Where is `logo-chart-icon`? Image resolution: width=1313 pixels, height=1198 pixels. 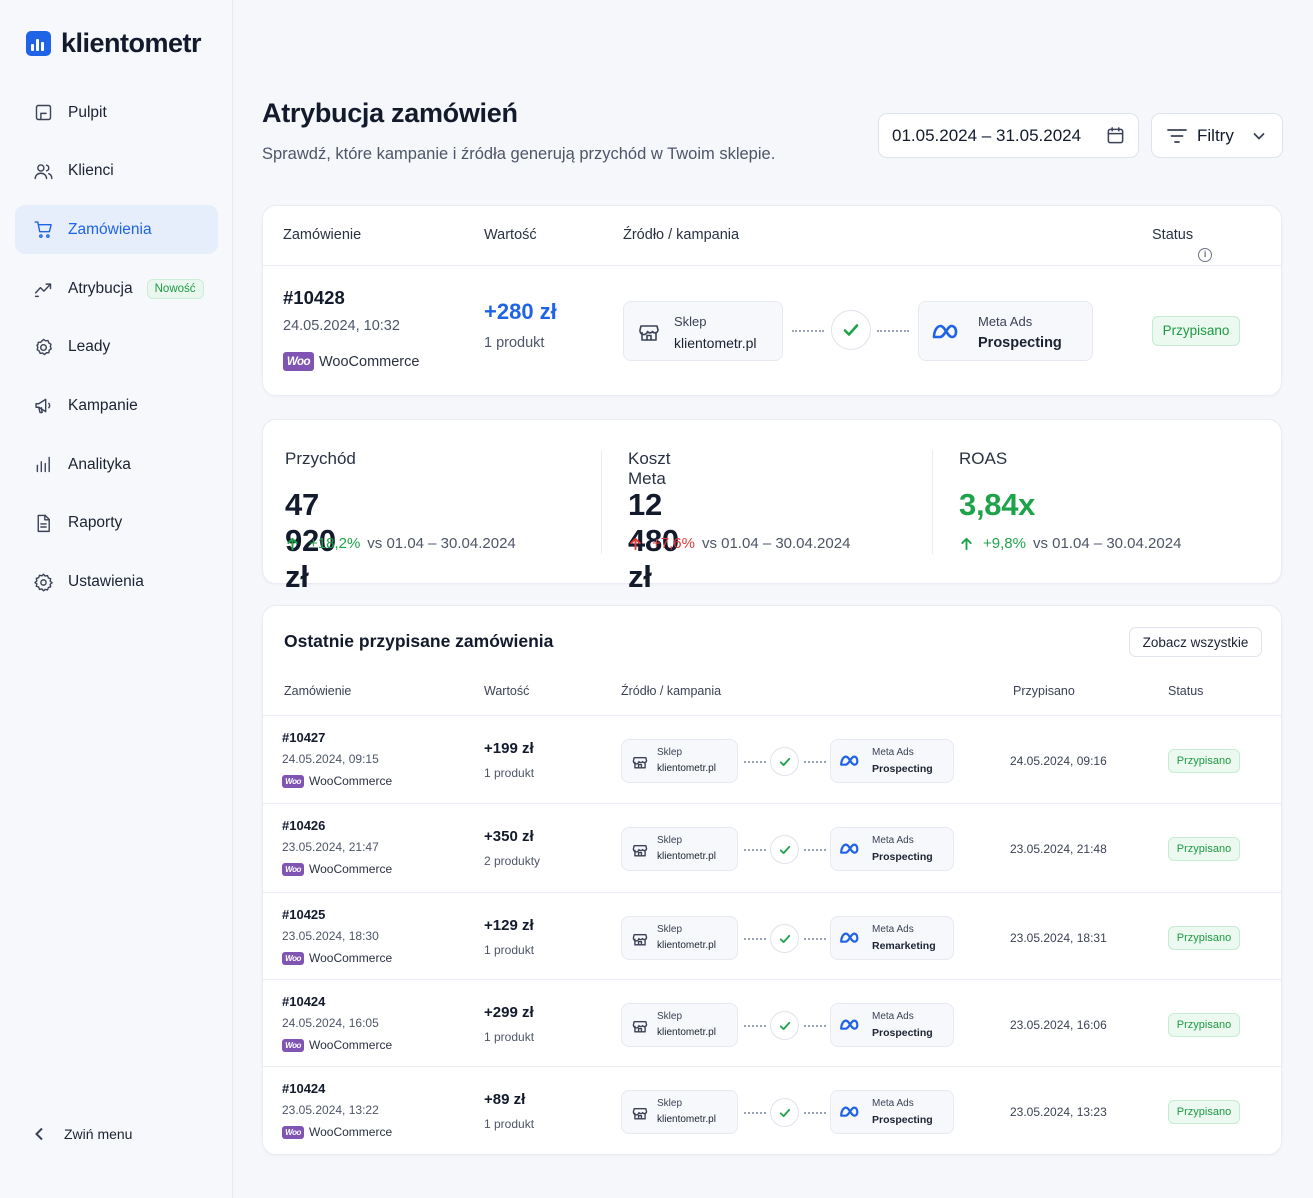
logo-chart-icon is located at coordinates (38, 43).